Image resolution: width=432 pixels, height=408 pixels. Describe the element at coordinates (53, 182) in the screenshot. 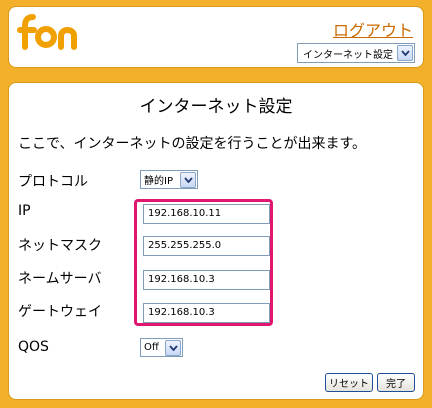

I see `protocol-label: プロトコル` at that location.